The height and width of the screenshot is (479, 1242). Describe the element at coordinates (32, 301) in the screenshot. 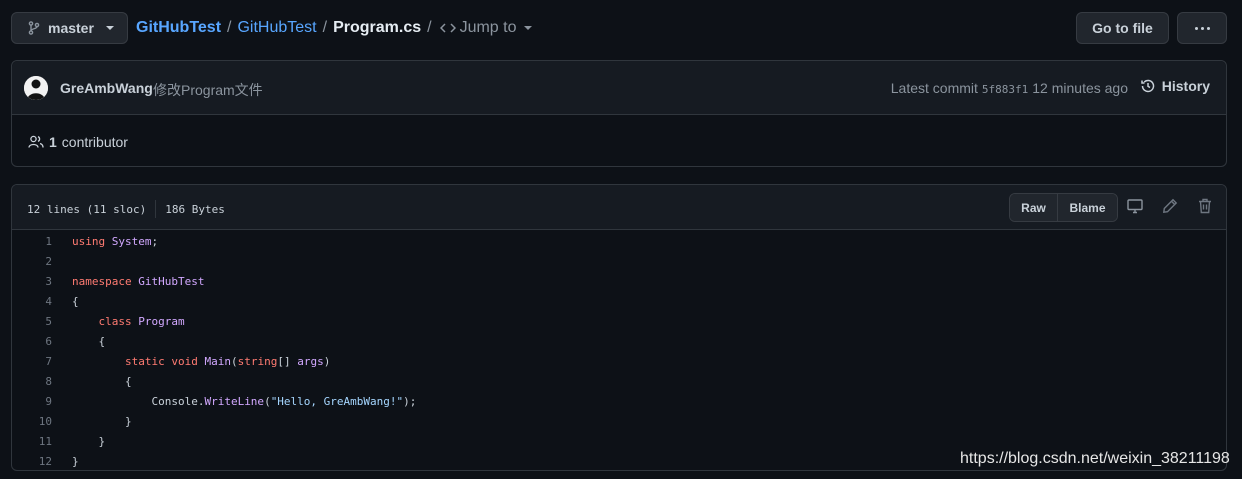

I see `line-number: 4` at that location.